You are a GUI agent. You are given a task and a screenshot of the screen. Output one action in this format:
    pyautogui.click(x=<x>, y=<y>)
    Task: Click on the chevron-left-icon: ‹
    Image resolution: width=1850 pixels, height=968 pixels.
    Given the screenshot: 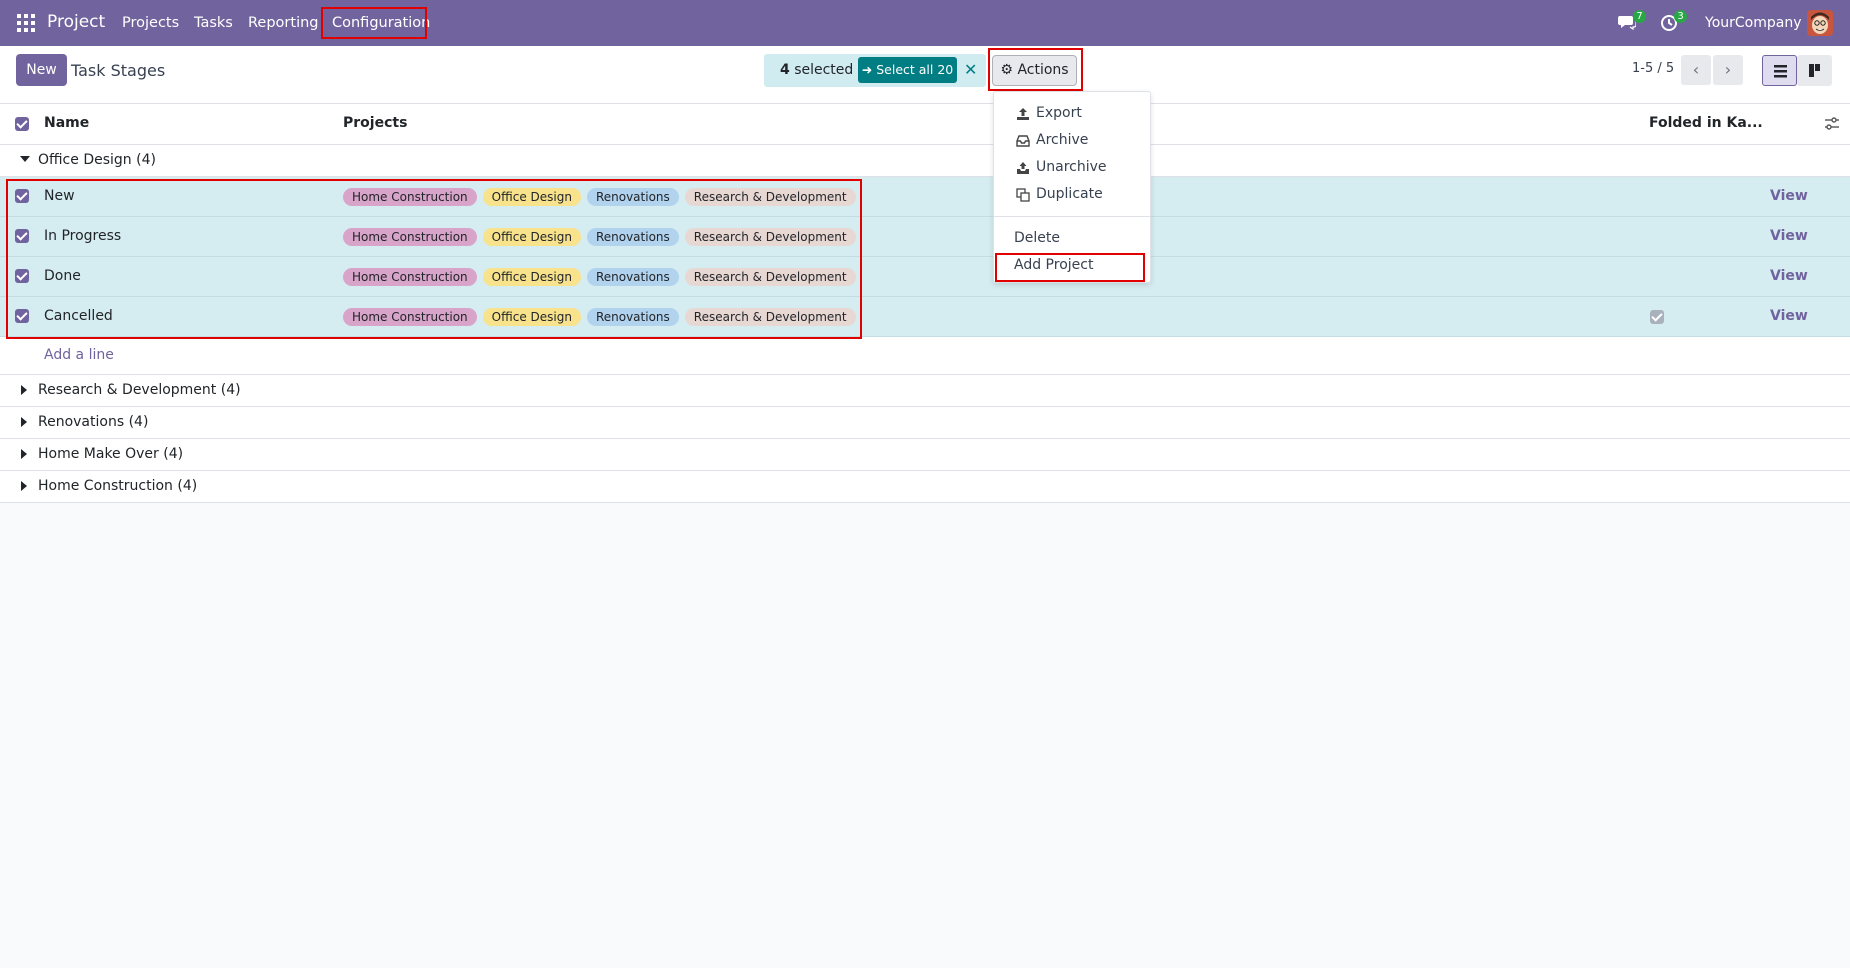 What is the action you would take?
    pyautogui.click(x=1696, y=69)
    